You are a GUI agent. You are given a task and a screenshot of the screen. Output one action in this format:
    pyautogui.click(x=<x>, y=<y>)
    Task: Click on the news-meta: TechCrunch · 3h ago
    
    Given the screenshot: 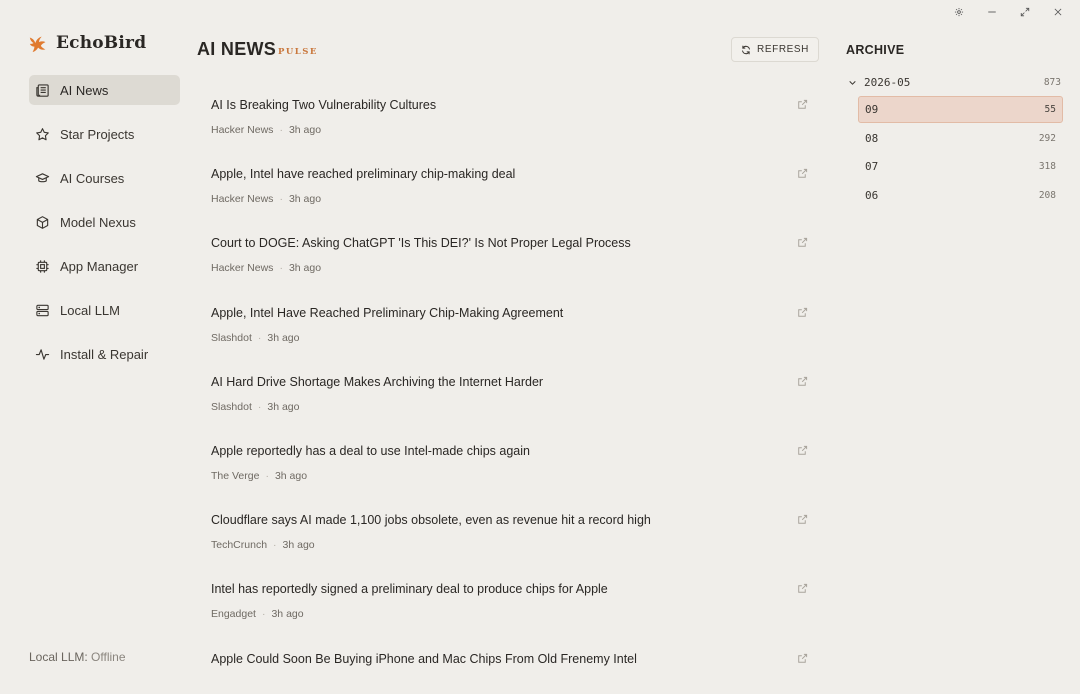 What is the action you would take?
    pyautogui.click(x=263, y=545)
    